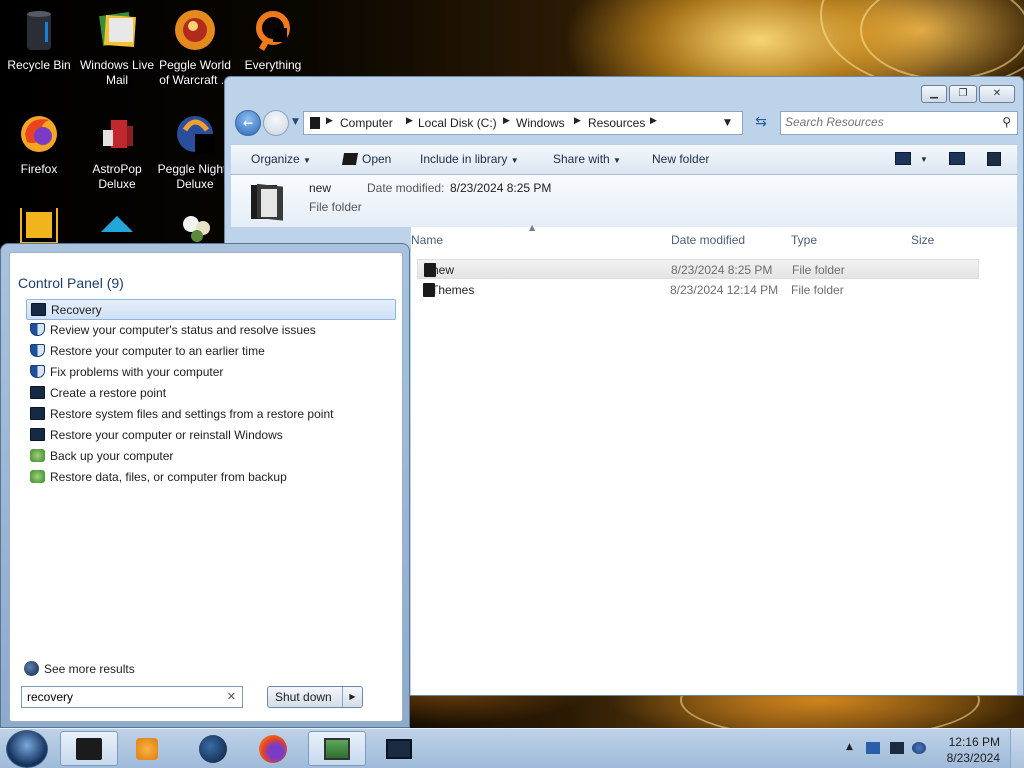 The height and width of the screenshot is (768, 1024). I want to click on system-clock: 12:16 PM 8/23/2024, so click(973, 750).